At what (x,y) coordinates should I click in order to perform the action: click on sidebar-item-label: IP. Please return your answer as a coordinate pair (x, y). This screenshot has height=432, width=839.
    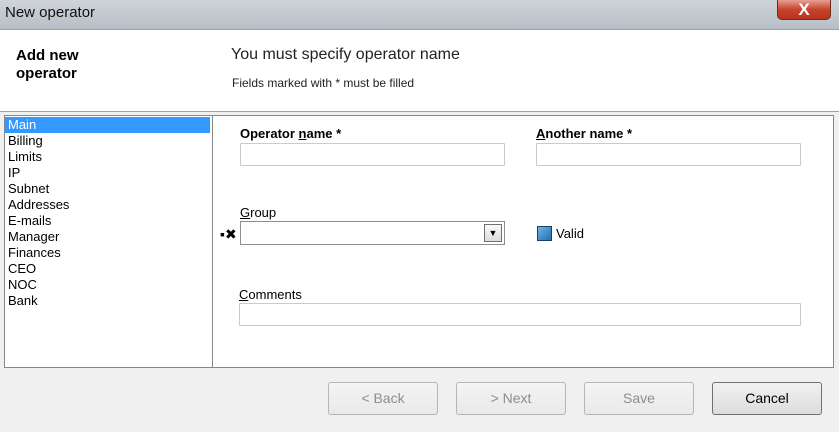
    Looking at the image, I should click on (14, 172).